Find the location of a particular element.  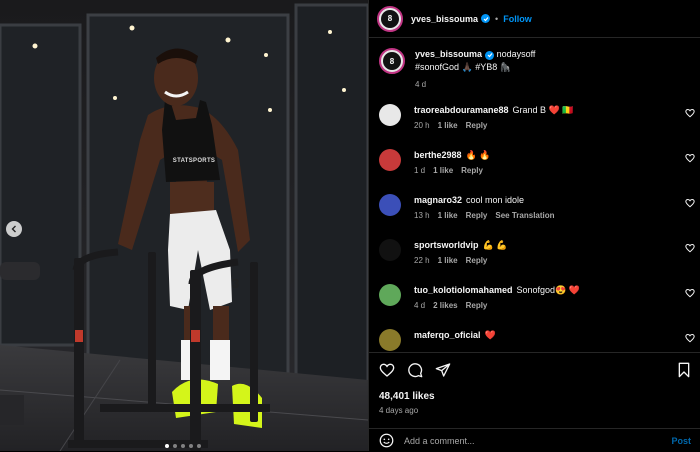

comment-text-line: traoreabdouramane88 Grand B ❤️ 🇲🇱 is located at coordinates (554, 110).